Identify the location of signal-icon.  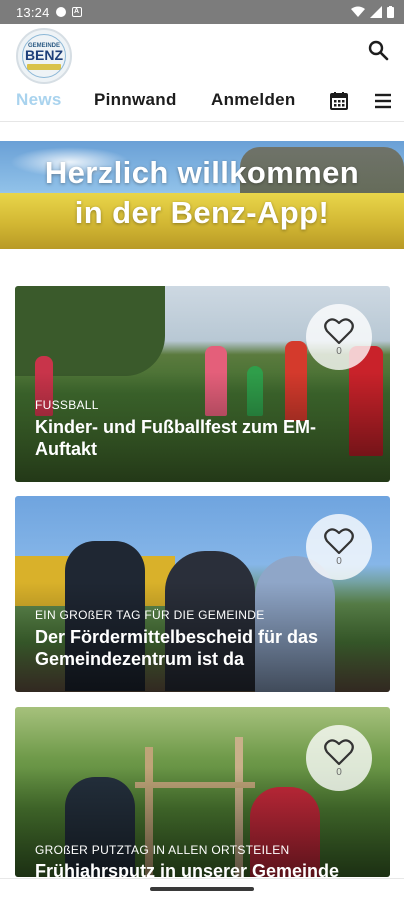
(376, 12).